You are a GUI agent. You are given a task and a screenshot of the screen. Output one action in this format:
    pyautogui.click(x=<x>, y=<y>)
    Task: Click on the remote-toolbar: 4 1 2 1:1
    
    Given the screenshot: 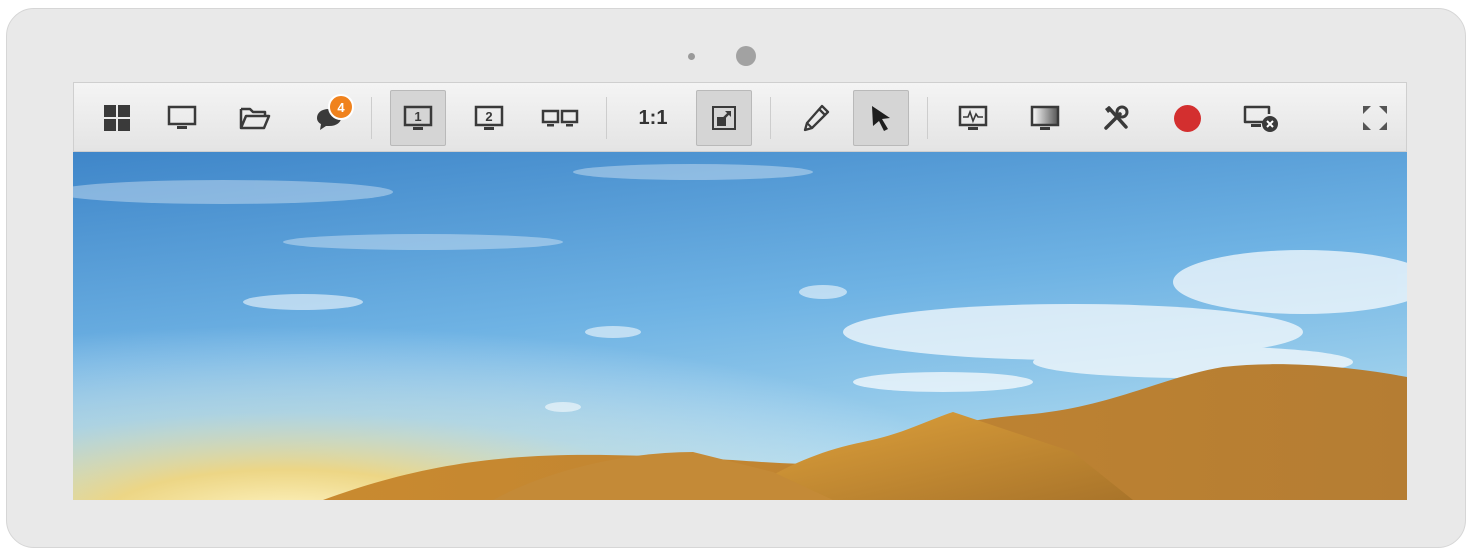 What is the action you would take?
    pyautogui.click(x=740, y=117)
    